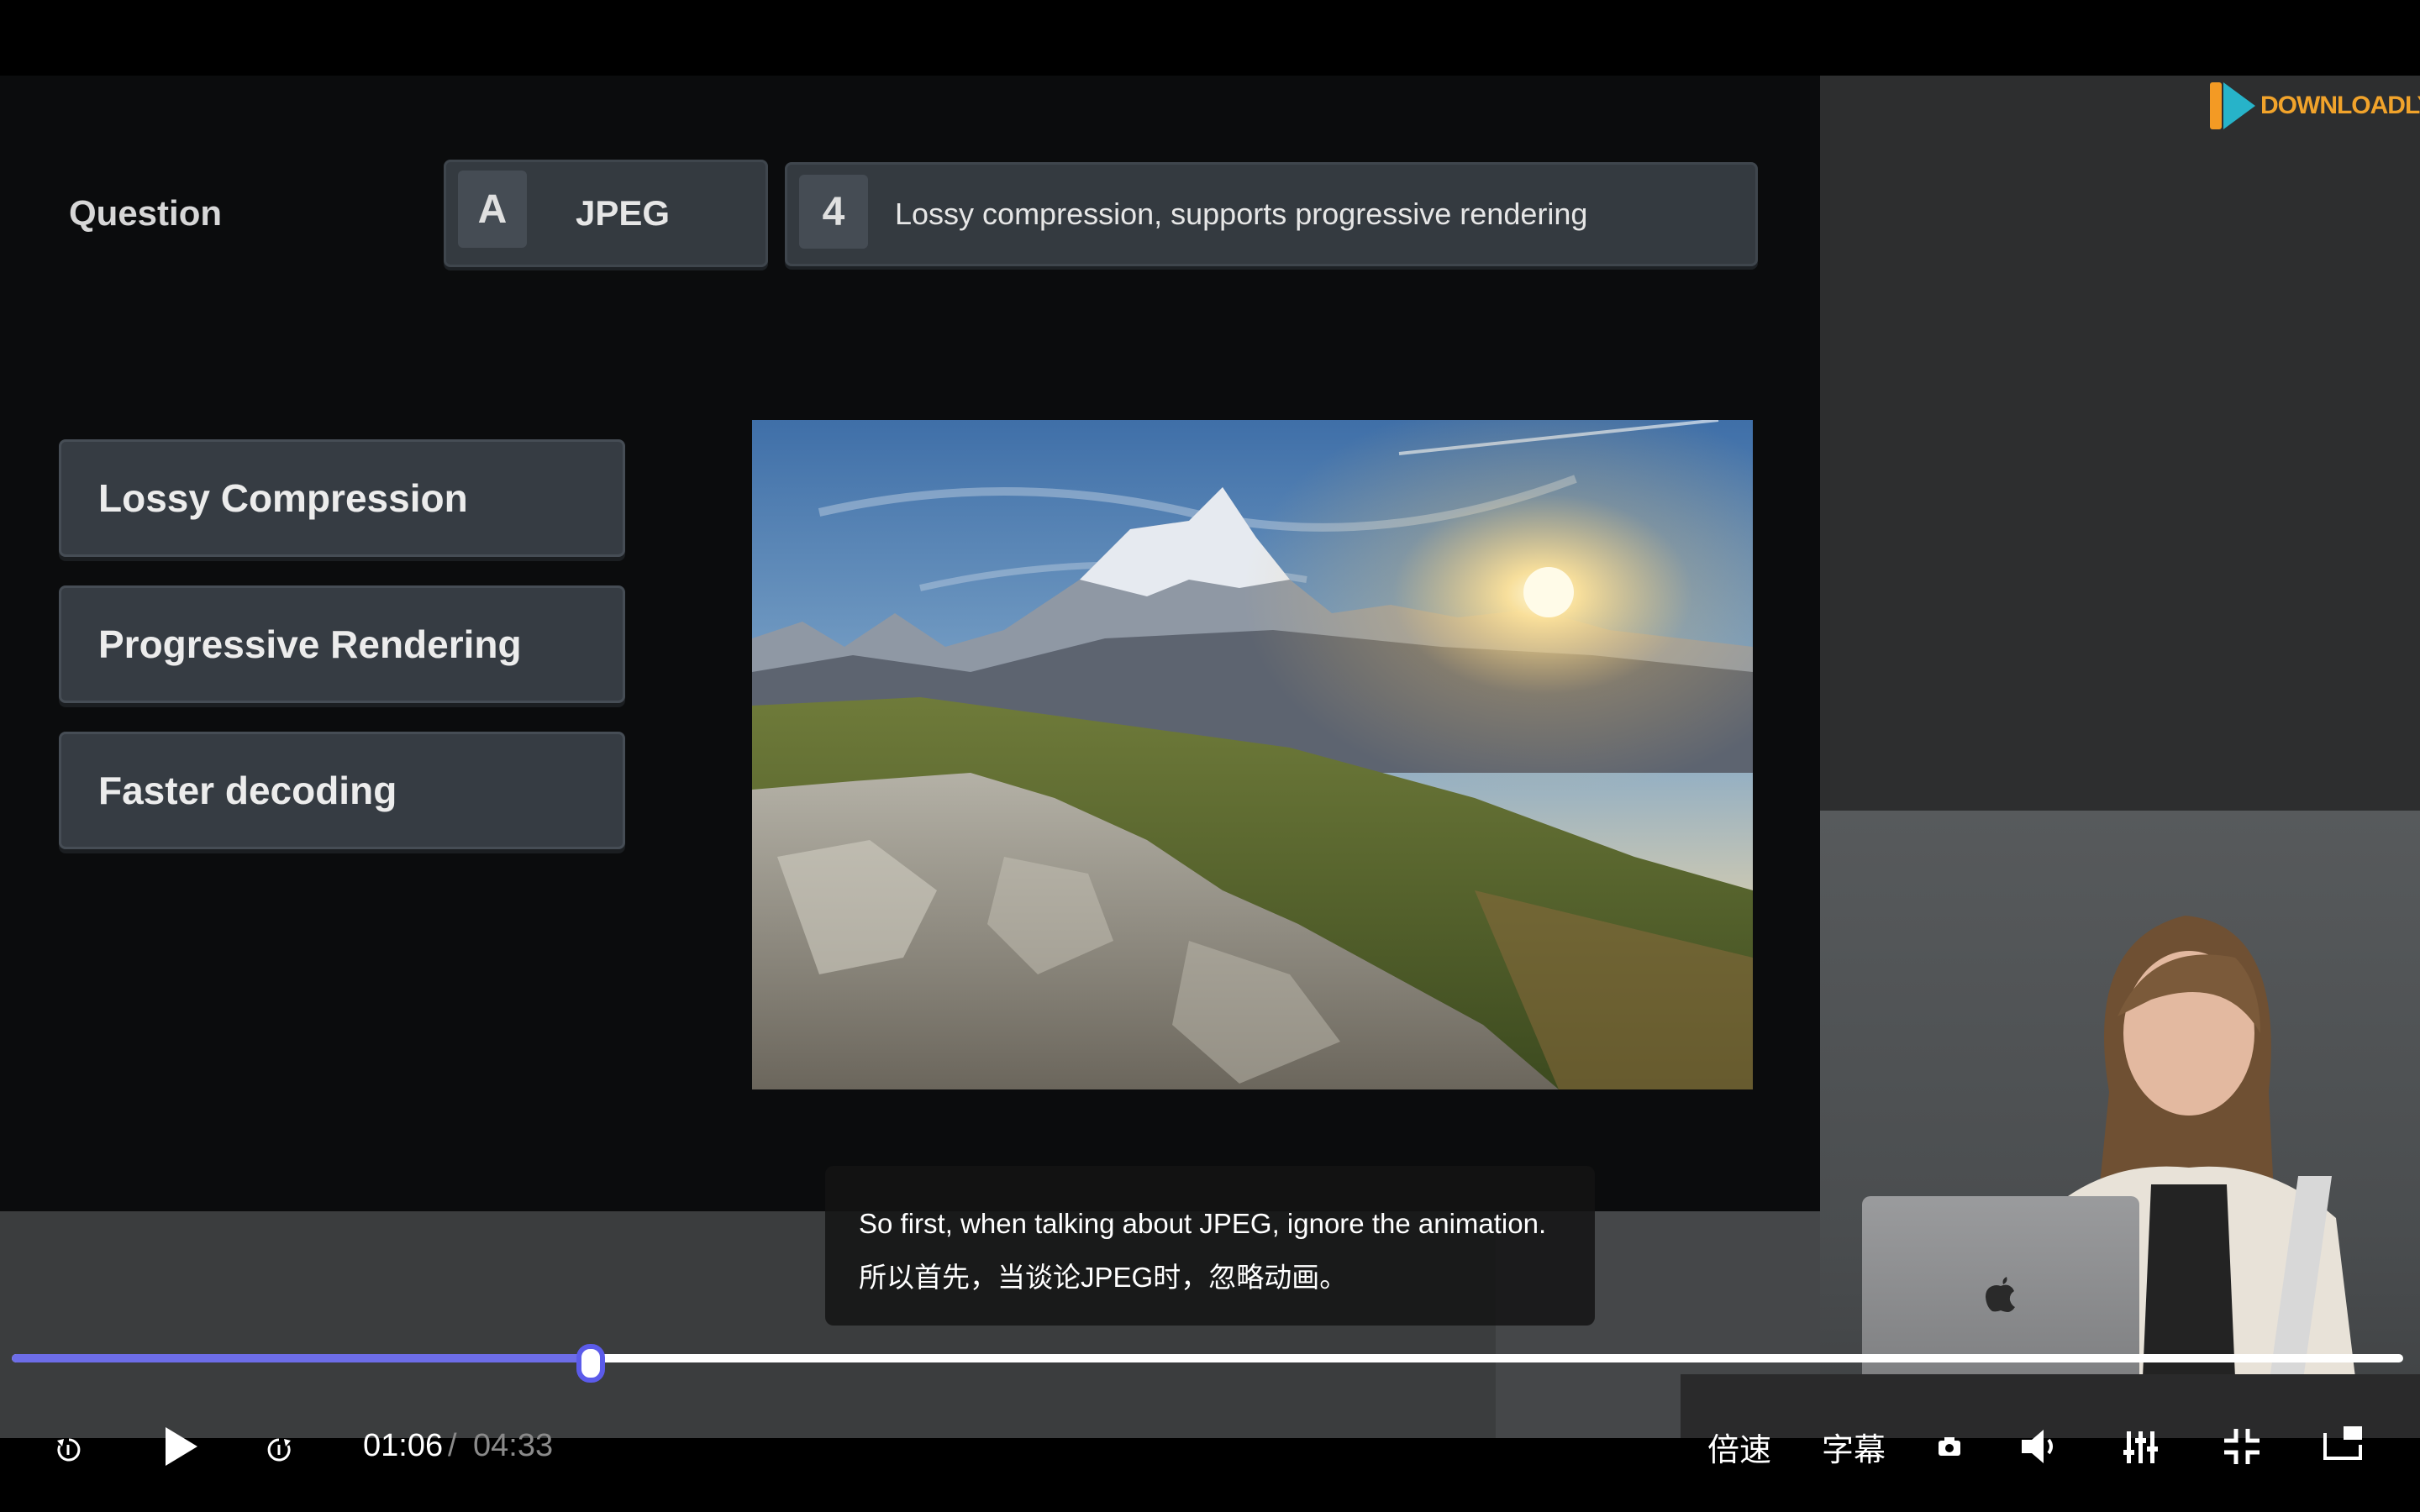 This screenshot has height=1512, width=2420. I want to click on side-panel, so click(2120, 443).